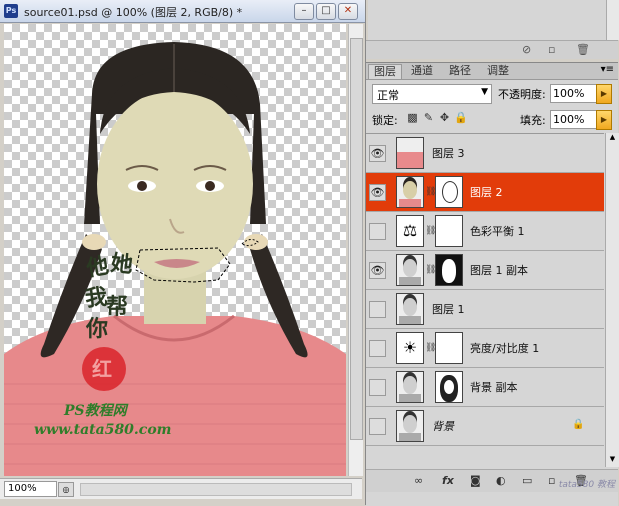  I want to click on link-layers-icon: ∞, so click(418, 480).